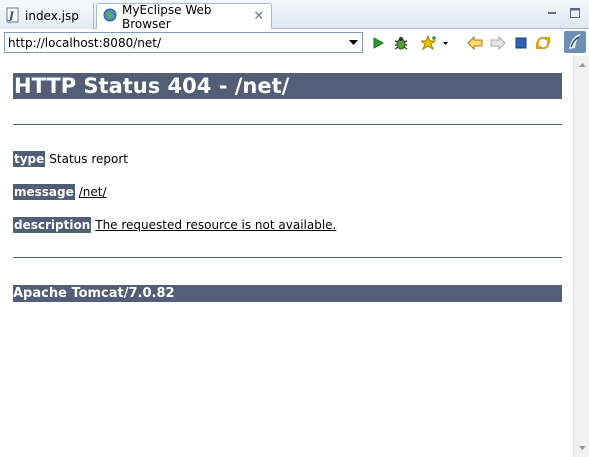  I want to click on vertical-scrollbar, so click(581, 256).